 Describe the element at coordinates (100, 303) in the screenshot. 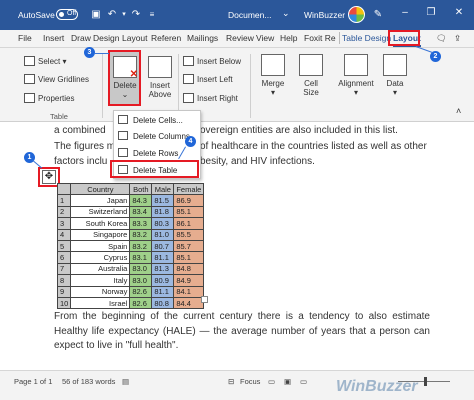

I see `country-cell: Israel` at that location.